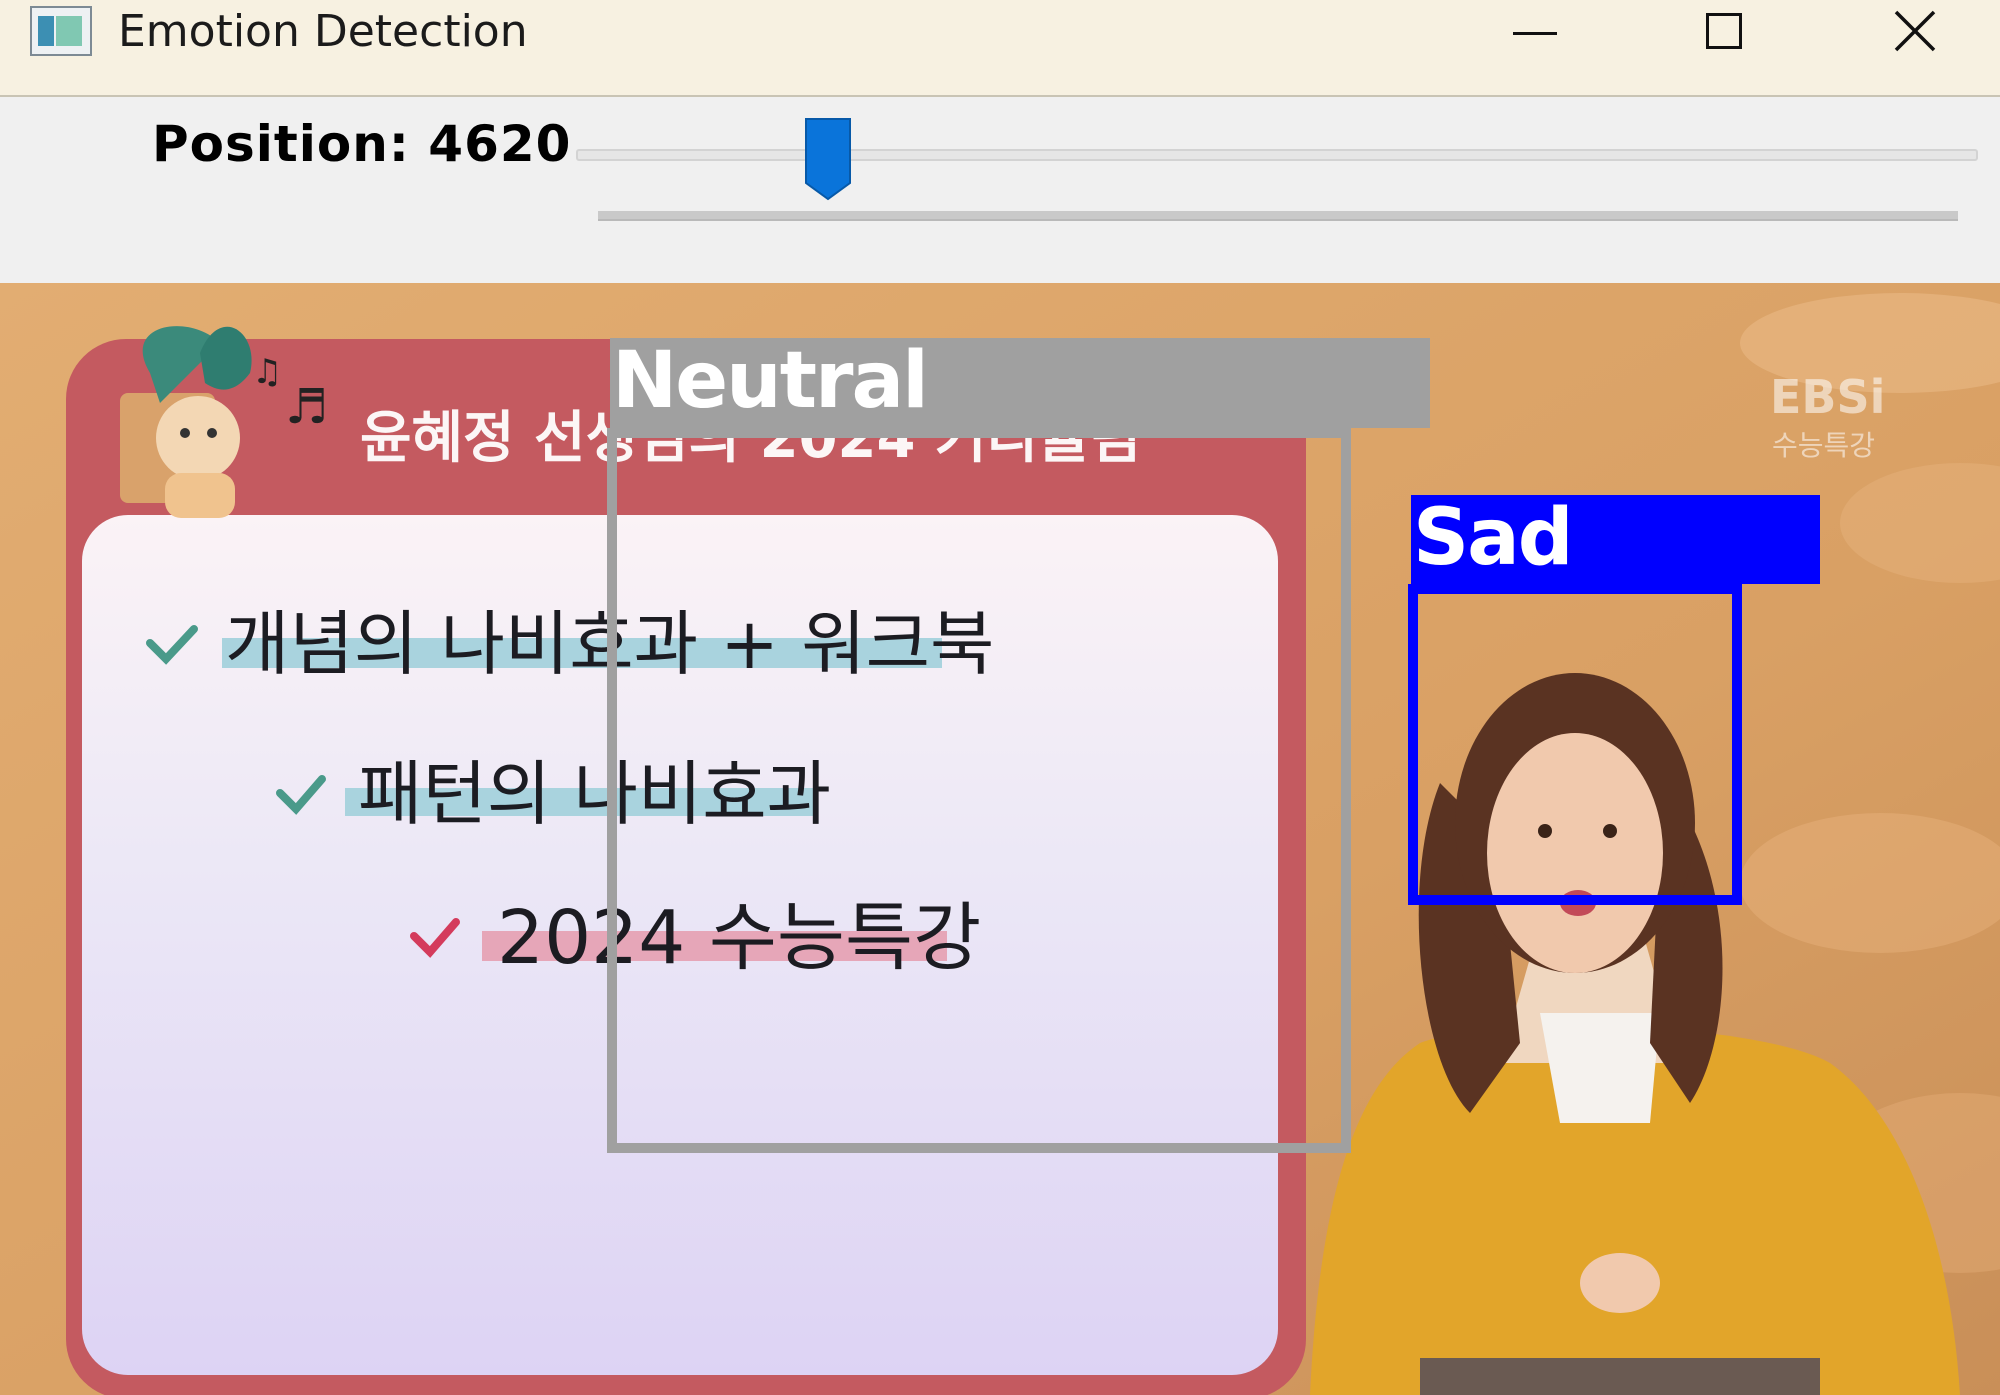 Image resolution: width=2000 pixels, height=1395 pixels. I want to click on title-bar: Emotion Detection, so click(1000, 48).